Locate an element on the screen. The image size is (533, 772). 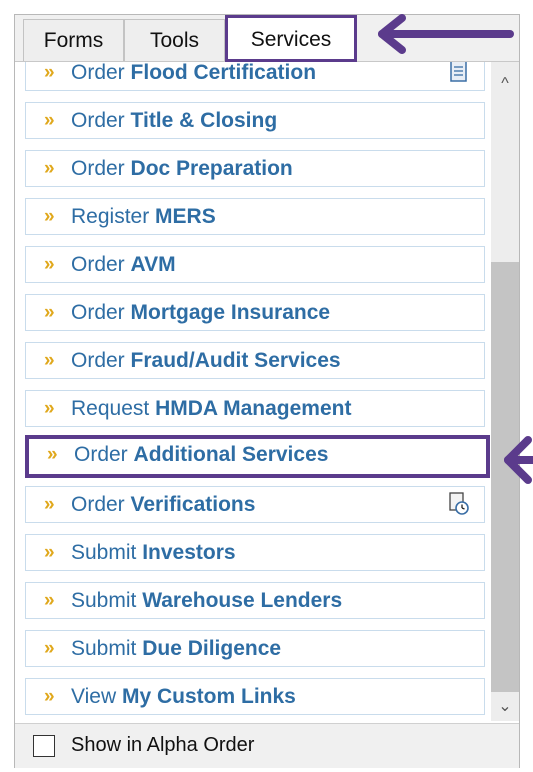
service-link-item: » Submit Warehouse Lenders is located at coordinates (255, 600).